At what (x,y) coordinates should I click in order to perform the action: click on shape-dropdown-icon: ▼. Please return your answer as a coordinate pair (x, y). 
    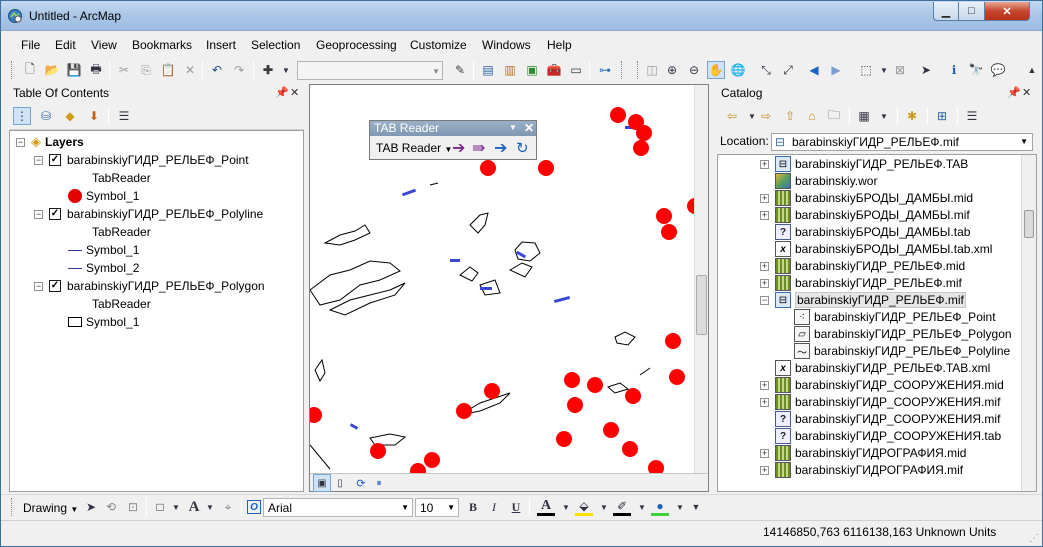
    Looking at the image, I should click on (176, 507).